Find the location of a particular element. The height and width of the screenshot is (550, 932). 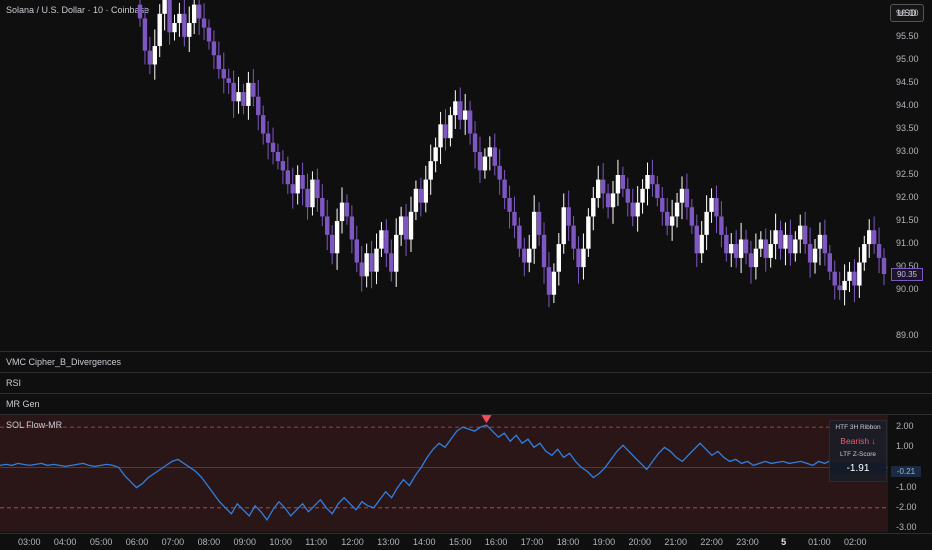

time-tick-label: 20:00 is located at coordinates (640, 542).